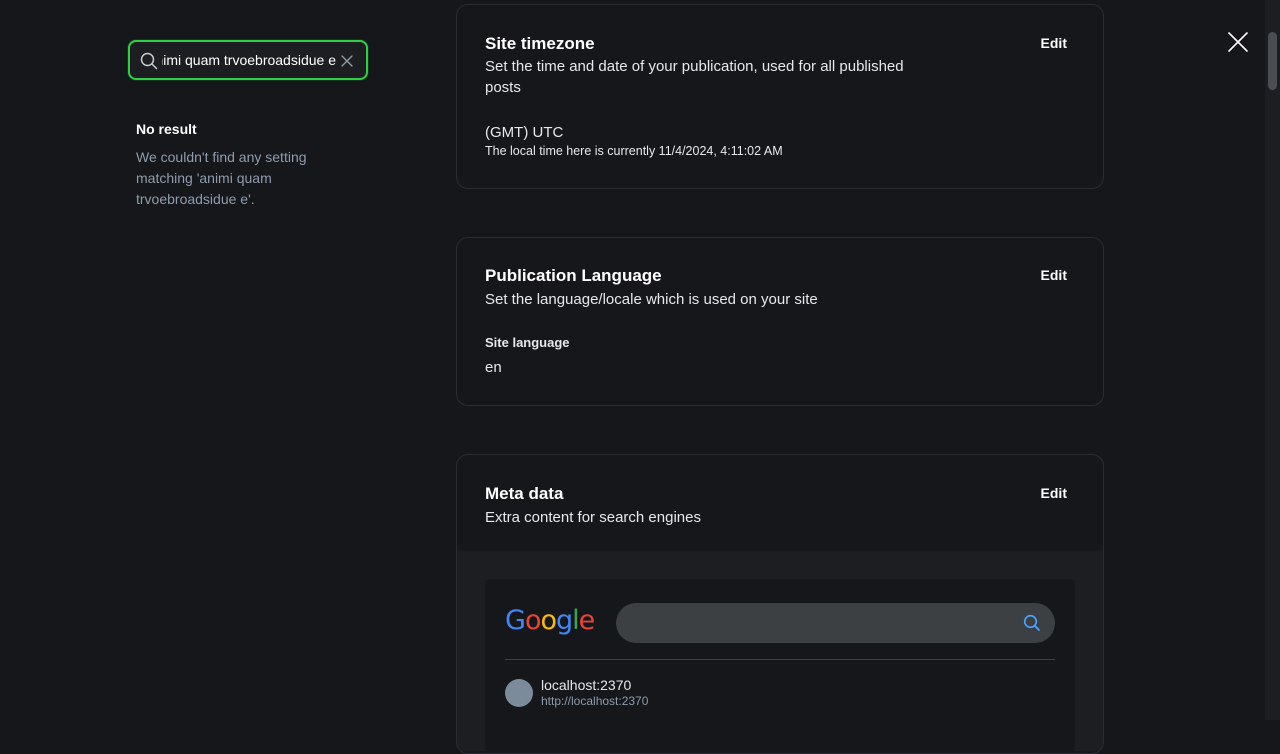 The height and width of the screenshot is (754, 1280). What do you see at coordinates (587, 620) in the screenshot?
I see `google-logo-letter: e` at bounding box center [587, 620].